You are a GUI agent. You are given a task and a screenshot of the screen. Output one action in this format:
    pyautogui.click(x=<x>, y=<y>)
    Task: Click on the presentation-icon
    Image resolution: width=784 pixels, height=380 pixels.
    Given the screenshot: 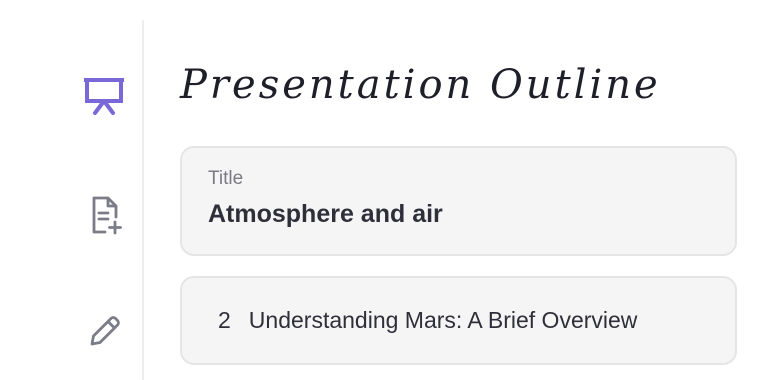 What is the action you would take?
    pyautogui.click(x=104, y=96)
    